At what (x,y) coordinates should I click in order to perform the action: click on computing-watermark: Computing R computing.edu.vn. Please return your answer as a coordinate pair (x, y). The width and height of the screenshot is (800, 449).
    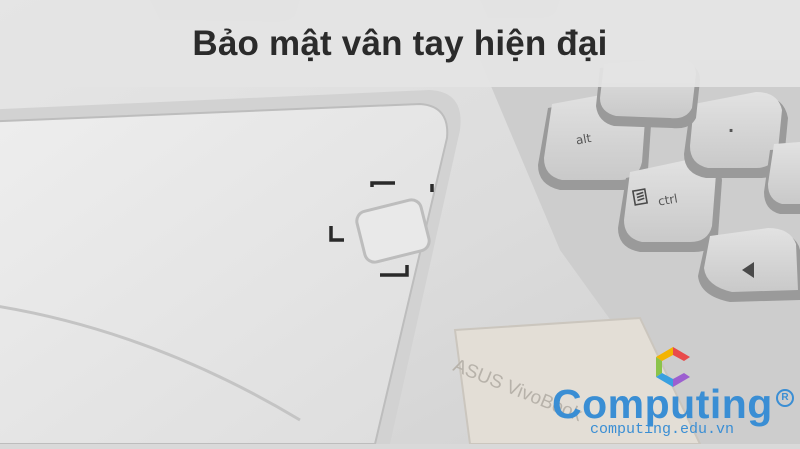
    Looking at the image, I should click on (674, 393).